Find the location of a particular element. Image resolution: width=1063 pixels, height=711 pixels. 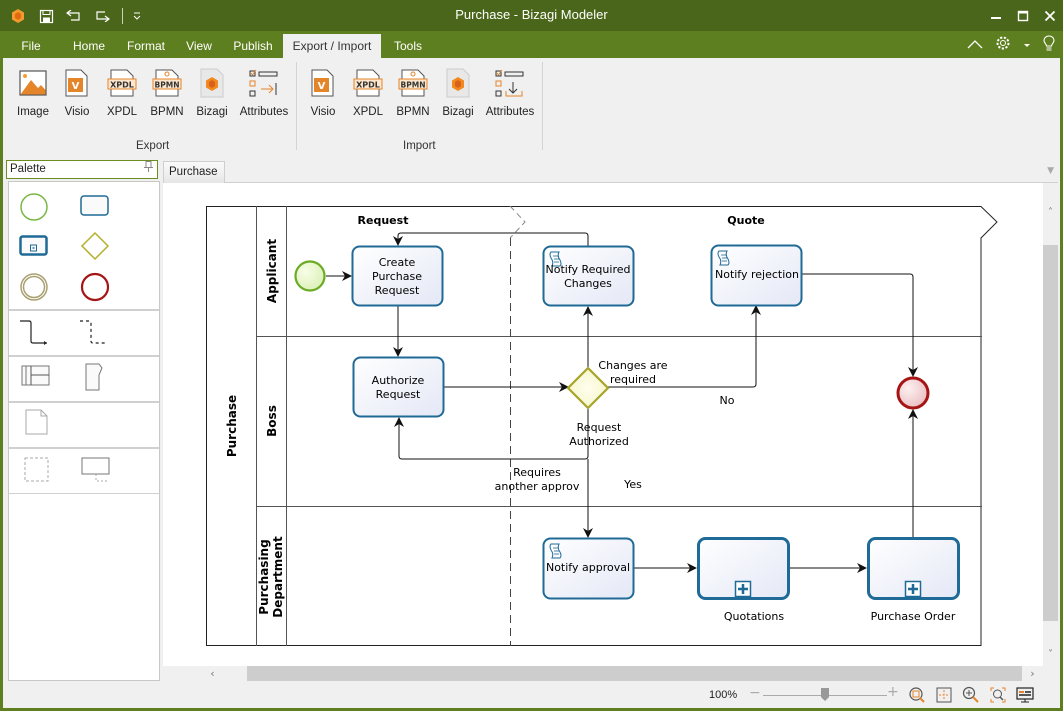

zoom-area-icon is located at coordinates (998, 695).